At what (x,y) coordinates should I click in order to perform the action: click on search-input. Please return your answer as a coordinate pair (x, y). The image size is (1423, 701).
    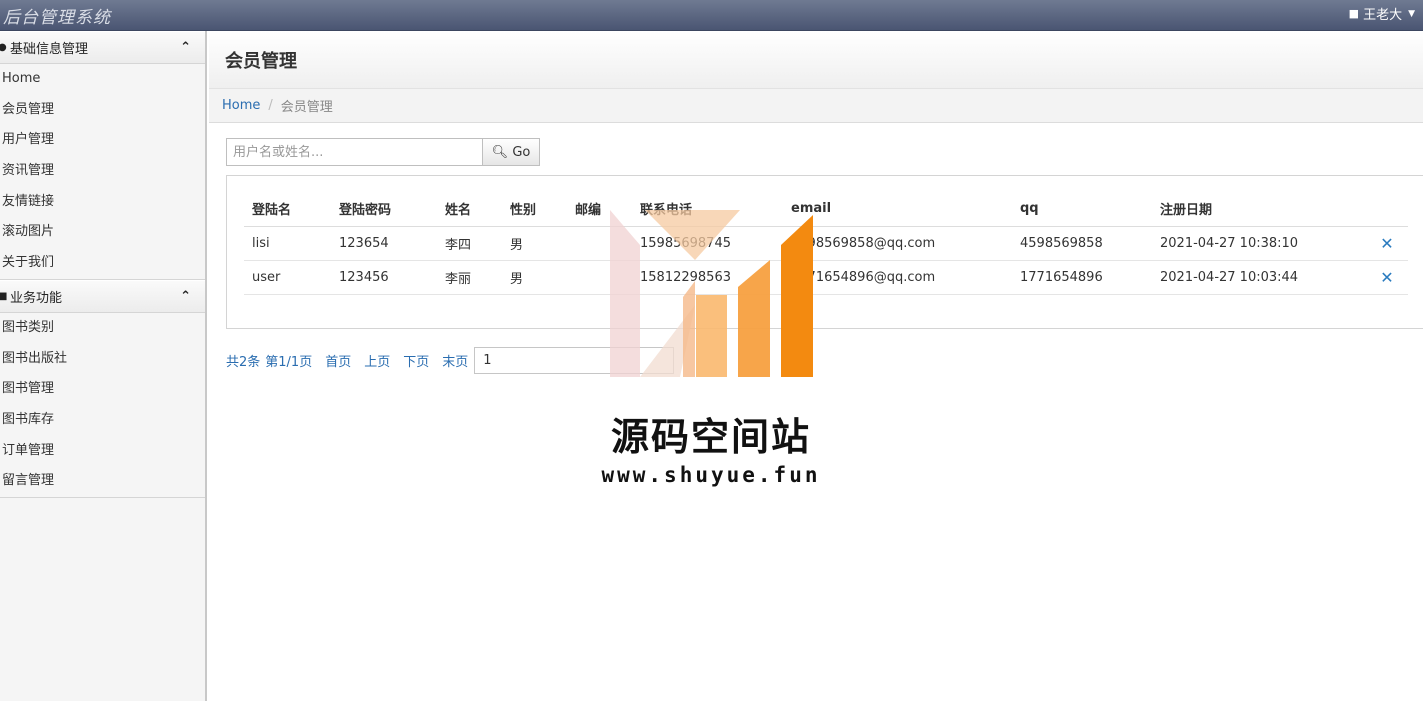
    Looking at the image, I should click on (354, 152).